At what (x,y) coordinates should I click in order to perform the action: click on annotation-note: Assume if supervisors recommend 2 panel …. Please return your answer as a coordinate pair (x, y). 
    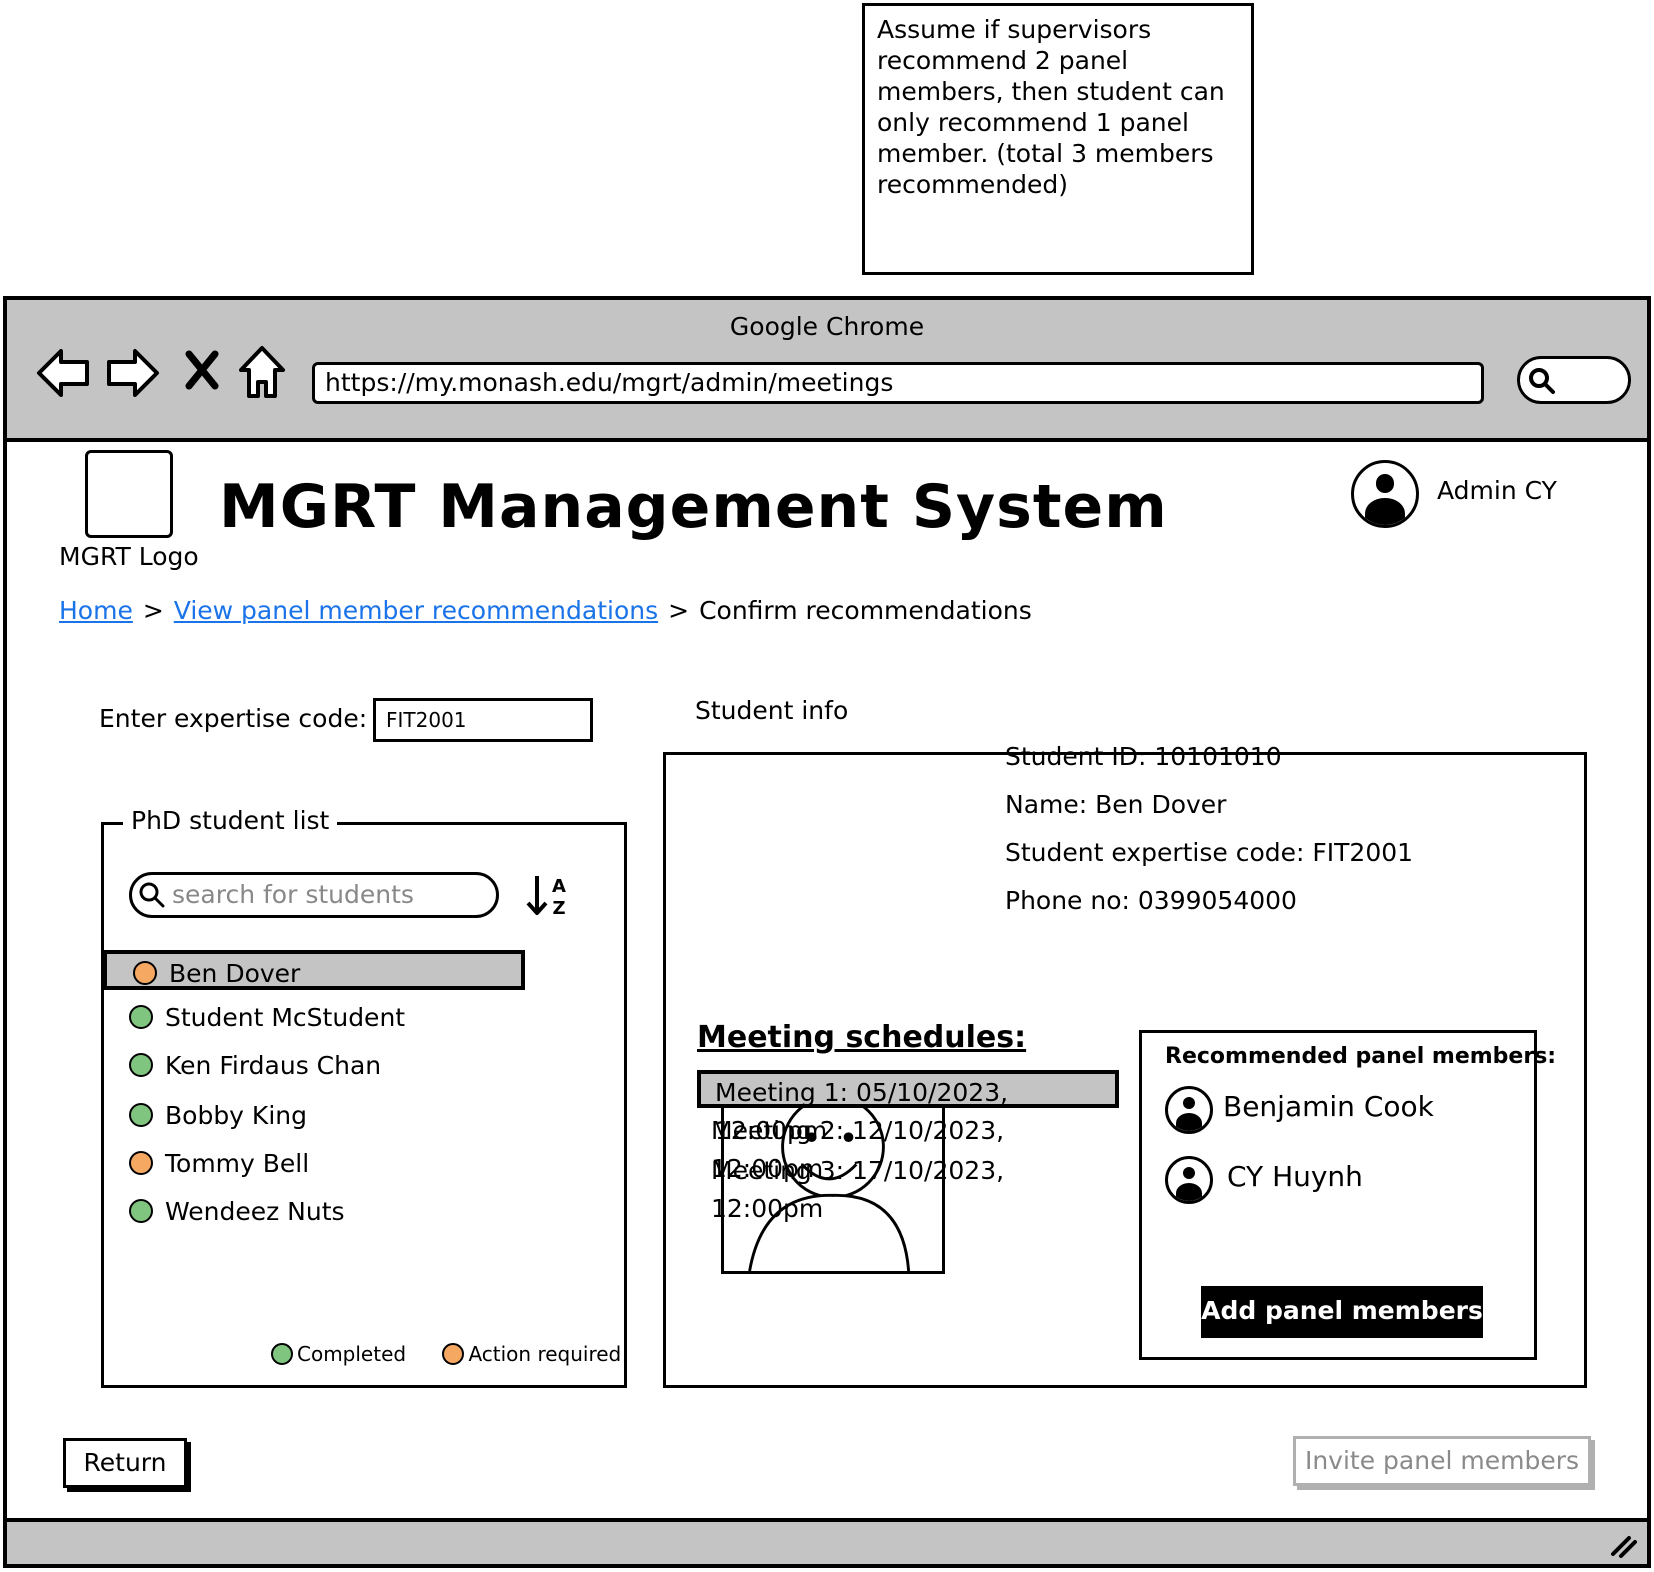
    Looking at the image, I should click on (1058, 139).